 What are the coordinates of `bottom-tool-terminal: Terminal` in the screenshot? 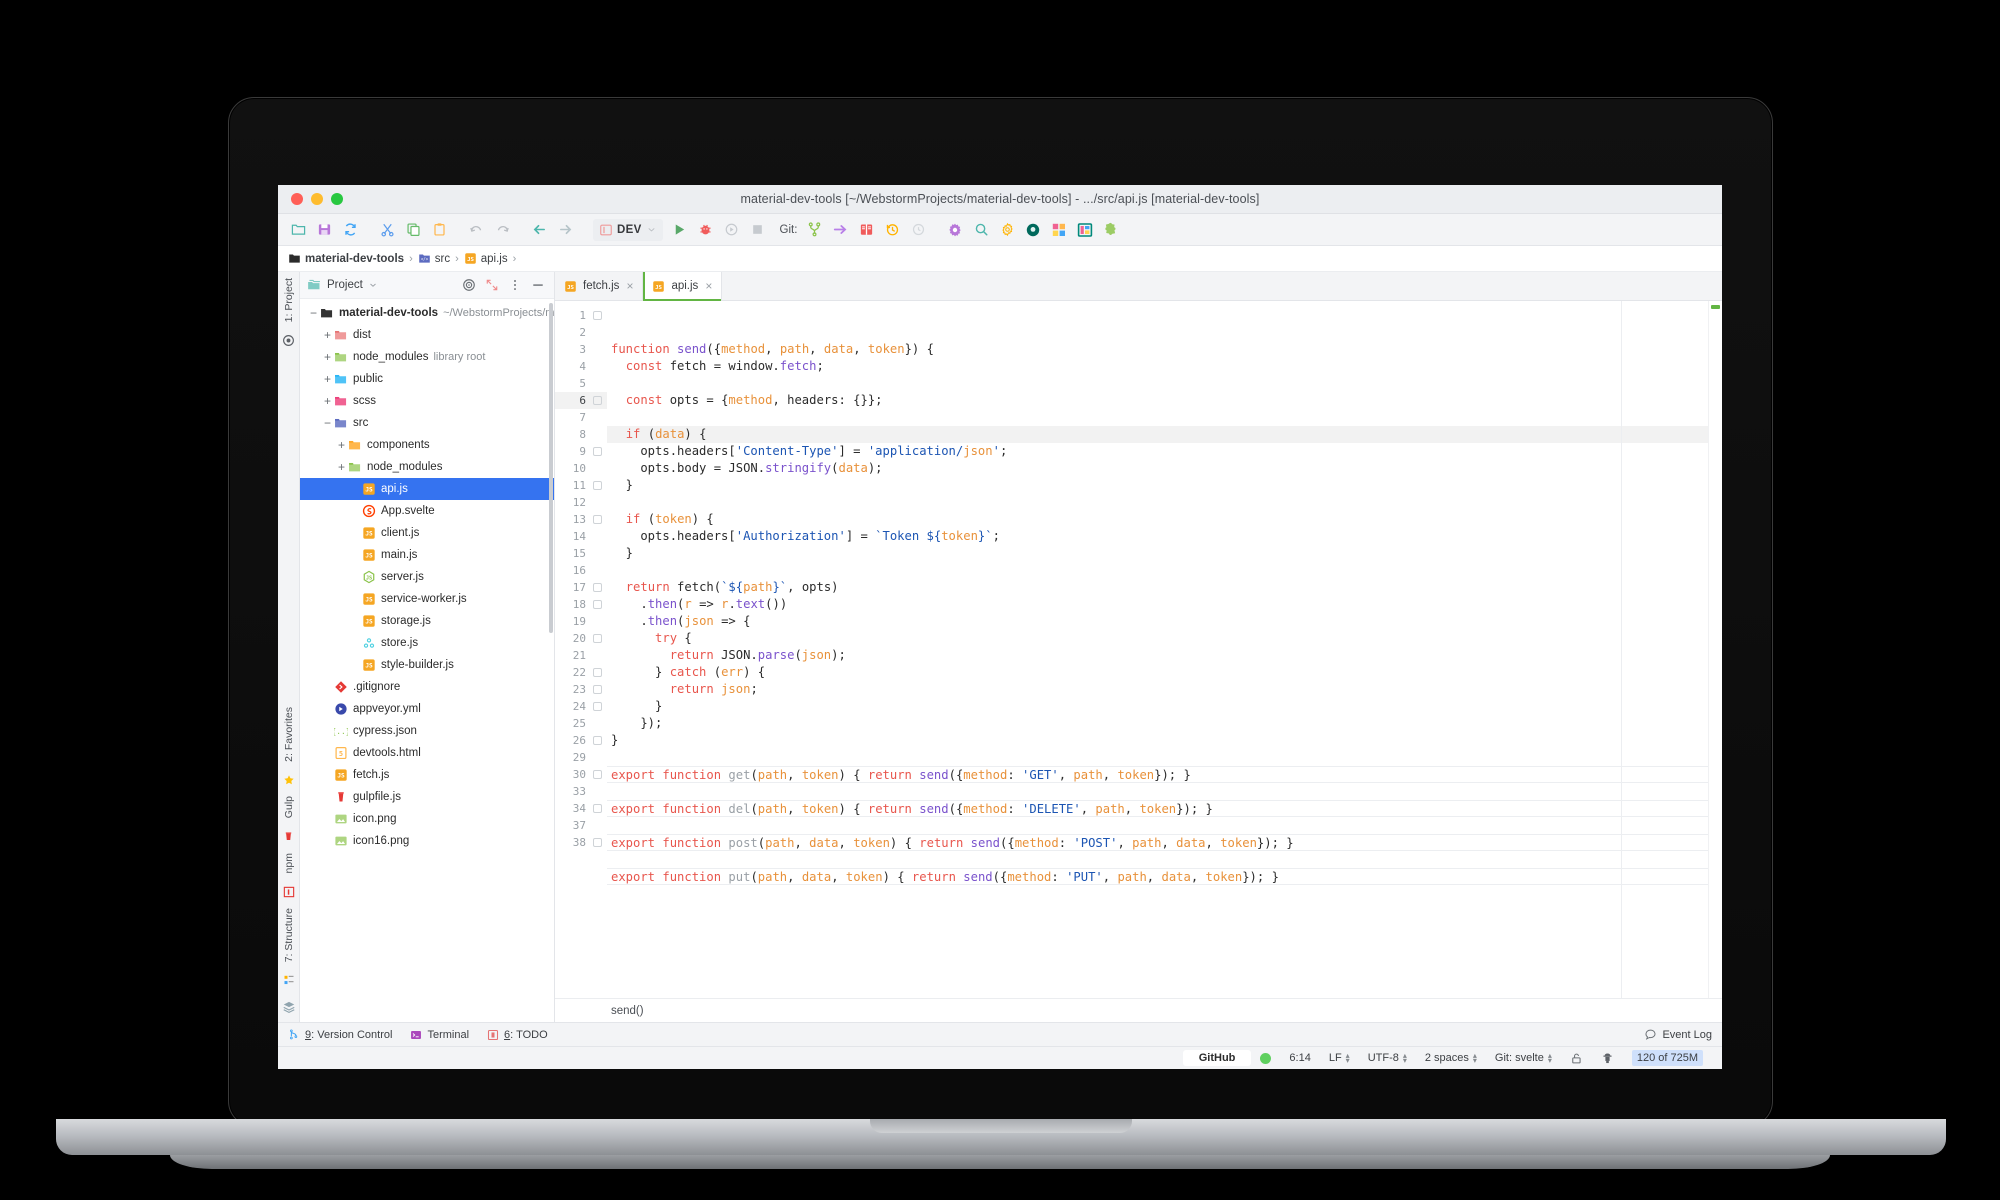 It's located at (439, 1035).